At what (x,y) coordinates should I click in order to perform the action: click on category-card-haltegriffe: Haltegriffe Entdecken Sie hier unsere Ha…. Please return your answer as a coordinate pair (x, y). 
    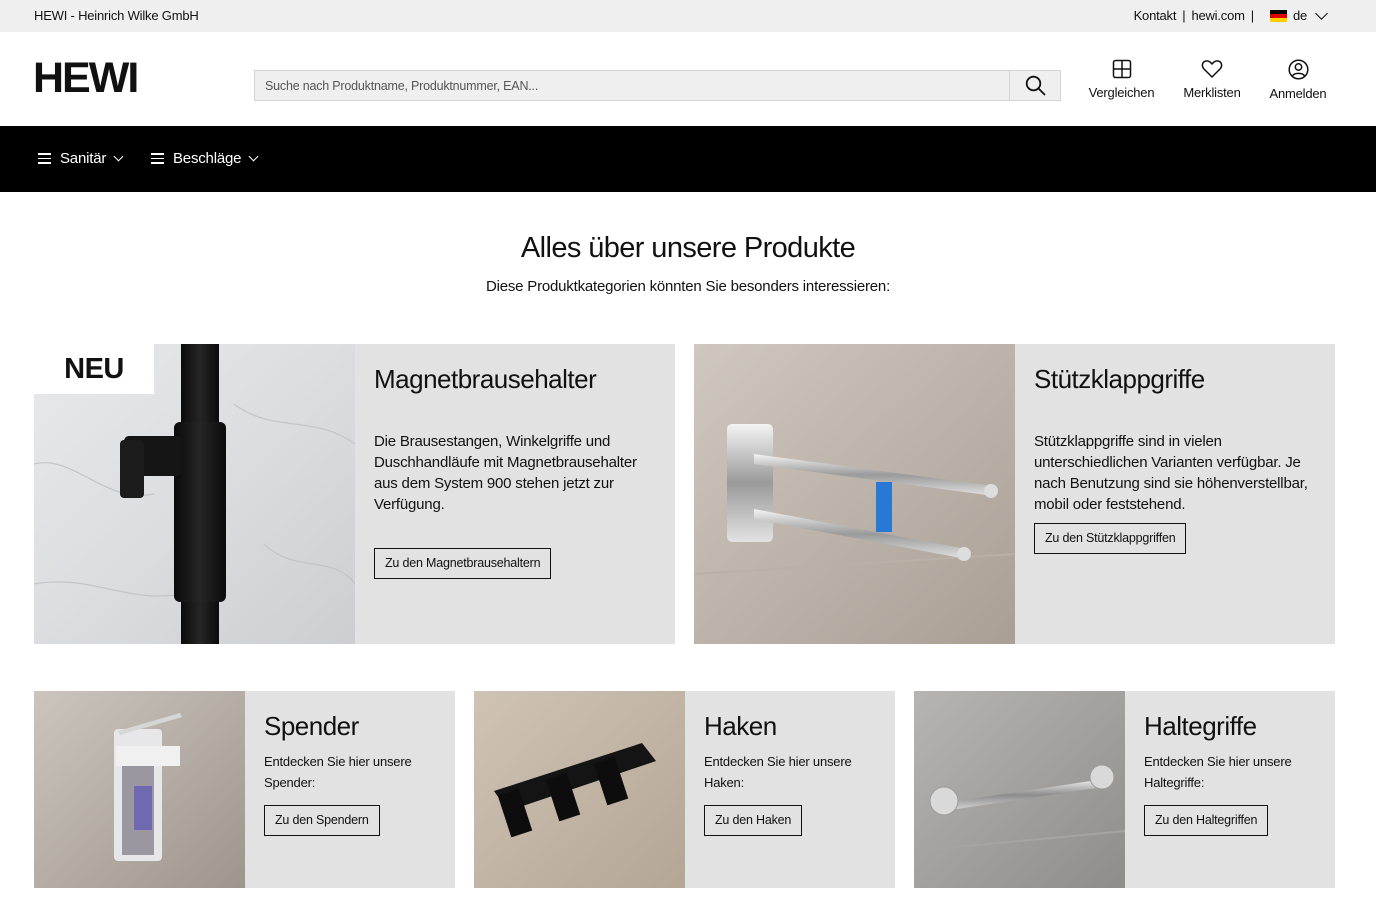
    Looking at the image, I should click on (1124, 789).